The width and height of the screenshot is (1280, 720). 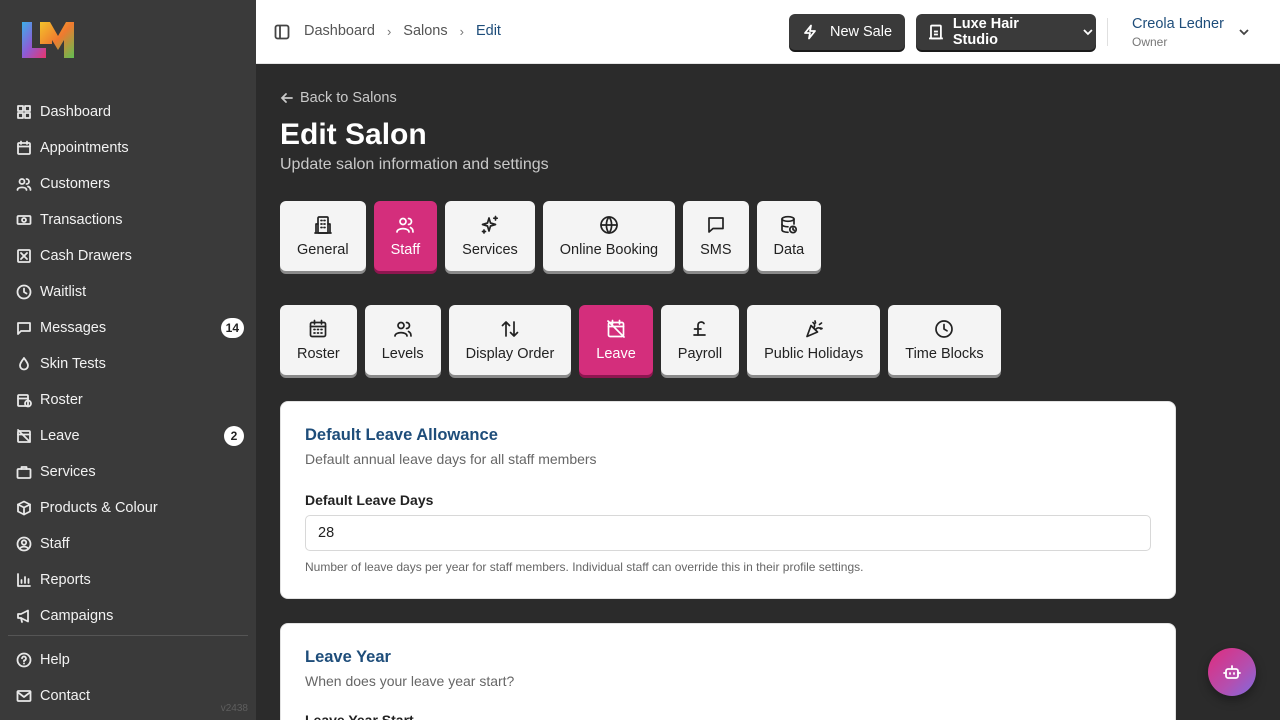 I want to click on arrow-left-icon, so click(x=286, y=98).